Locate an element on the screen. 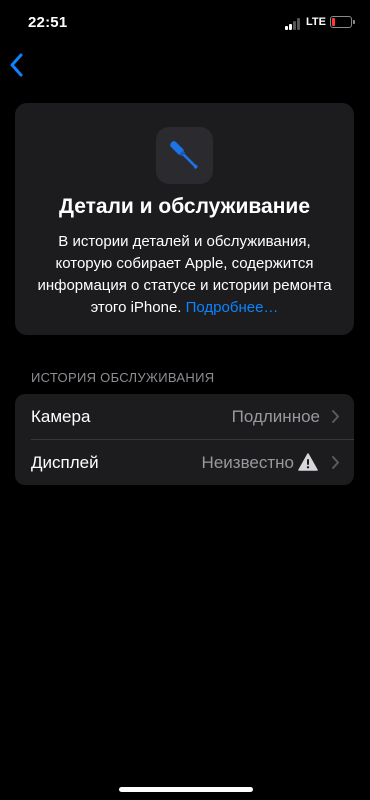 The height and width of the screenshot is (800, 370). warning-icon is located at coordinates (308, 462).